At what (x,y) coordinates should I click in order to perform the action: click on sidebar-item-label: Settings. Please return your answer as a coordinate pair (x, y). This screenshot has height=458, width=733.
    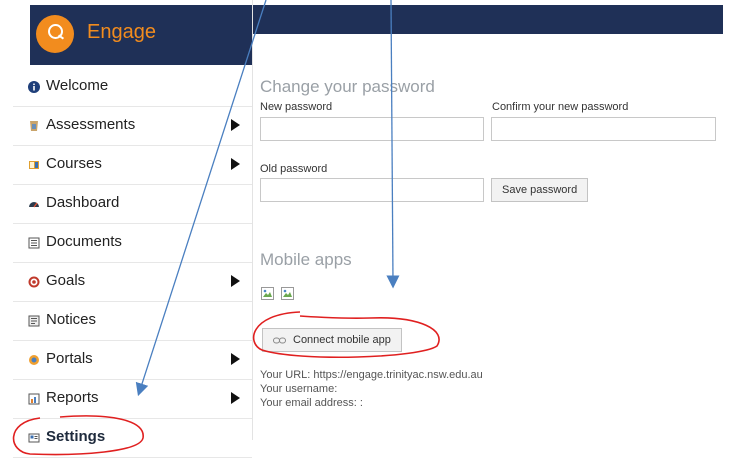
    Looking at the image, I should click on (76, 436).